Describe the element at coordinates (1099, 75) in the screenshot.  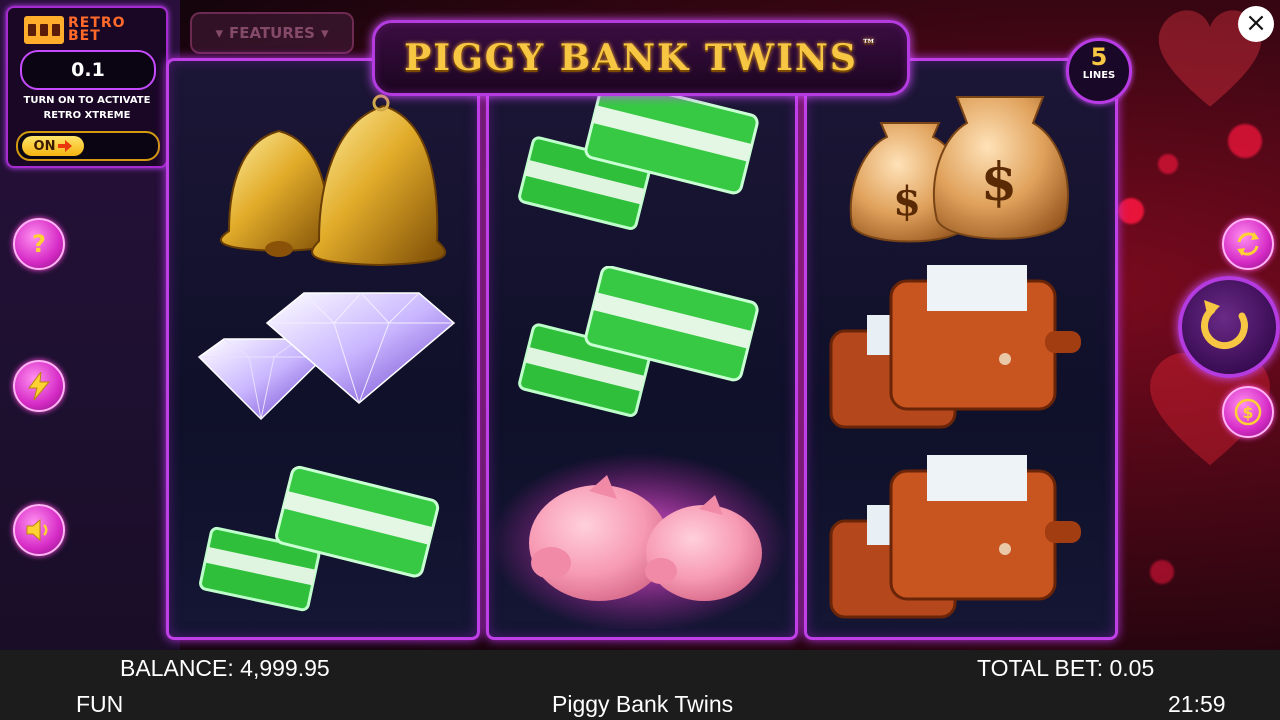
I see `paylines-label: LINES` at that location.